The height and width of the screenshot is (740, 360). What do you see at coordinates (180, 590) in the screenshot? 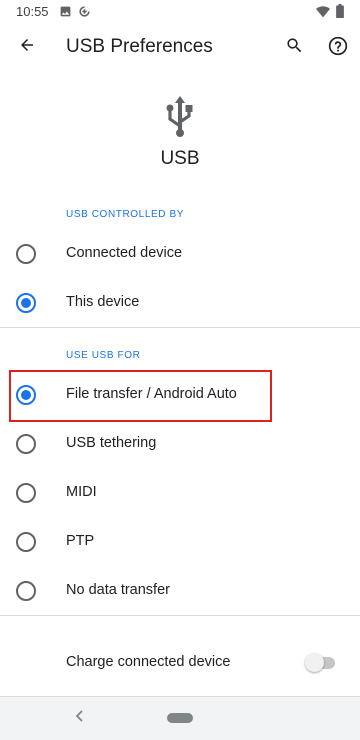
I see `option-no-data-transfer: No data transfer` at bounding box center [180, 590].